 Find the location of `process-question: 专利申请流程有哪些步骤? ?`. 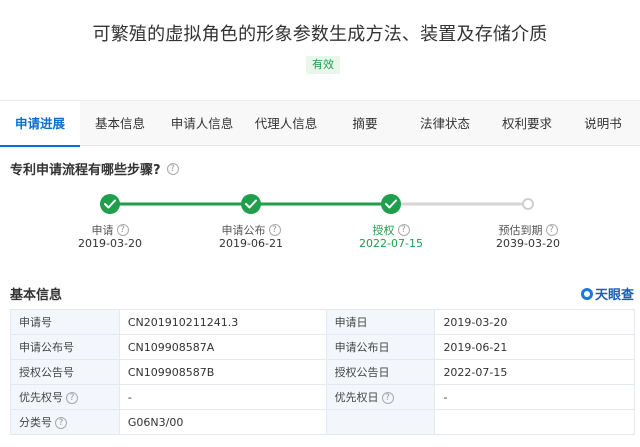

process-question: 专利申请流程有哪些步骤? ? is located at coordinates (94, 168).